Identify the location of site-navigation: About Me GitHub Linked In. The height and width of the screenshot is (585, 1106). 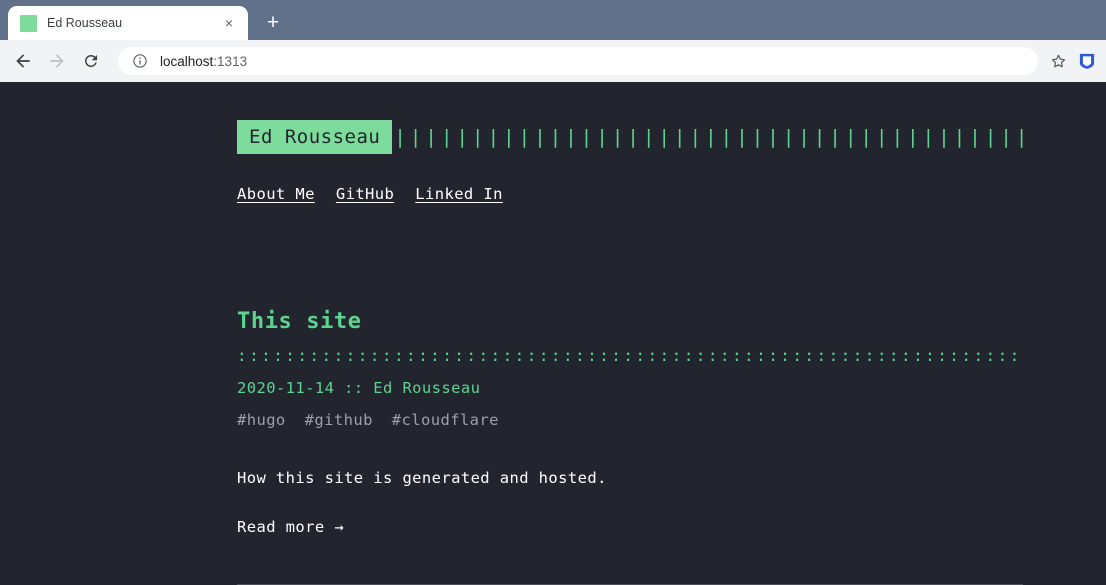
(671, 194).